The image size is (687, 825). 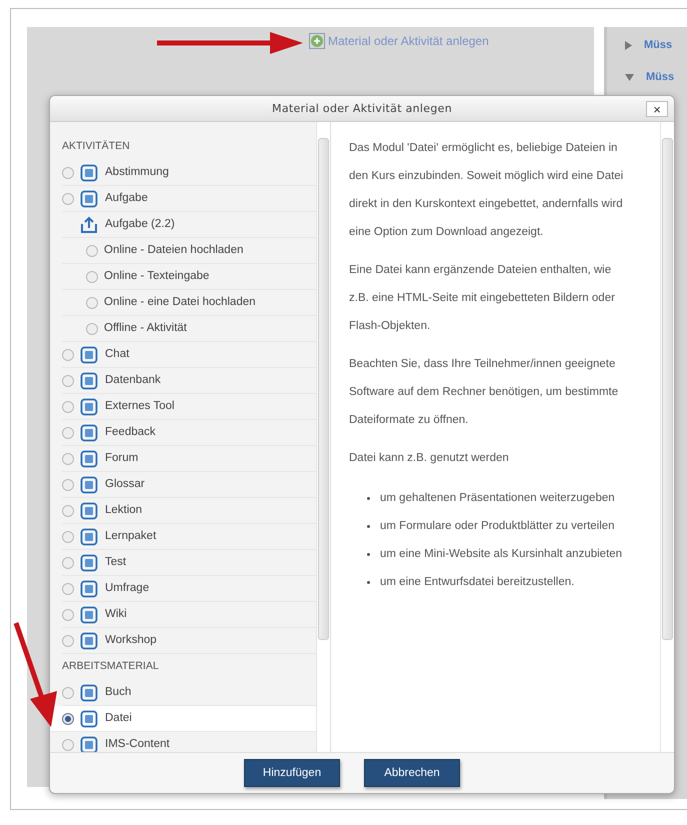 What do you see at coordinates (137, 744) in the screenshot?
I see `module-label: IMS-Content` at bounding box center [137, 744].